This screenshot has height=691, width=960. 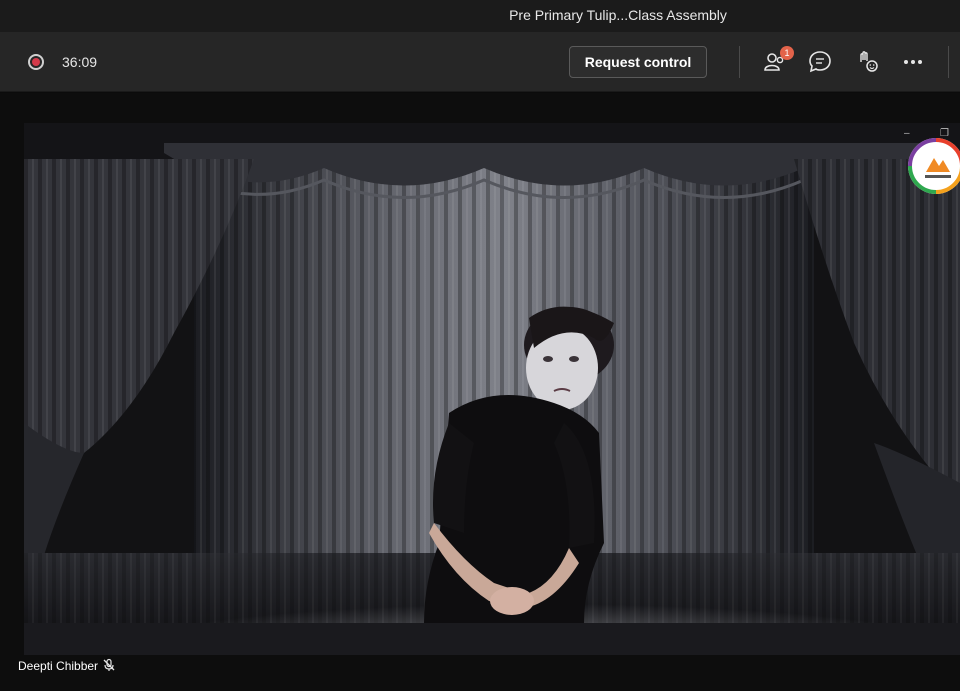 What do you see at coordinates (58, 666) in the screenshot?
I see `participant-name: Deepti Chibber` at bounding box center [58, 666].